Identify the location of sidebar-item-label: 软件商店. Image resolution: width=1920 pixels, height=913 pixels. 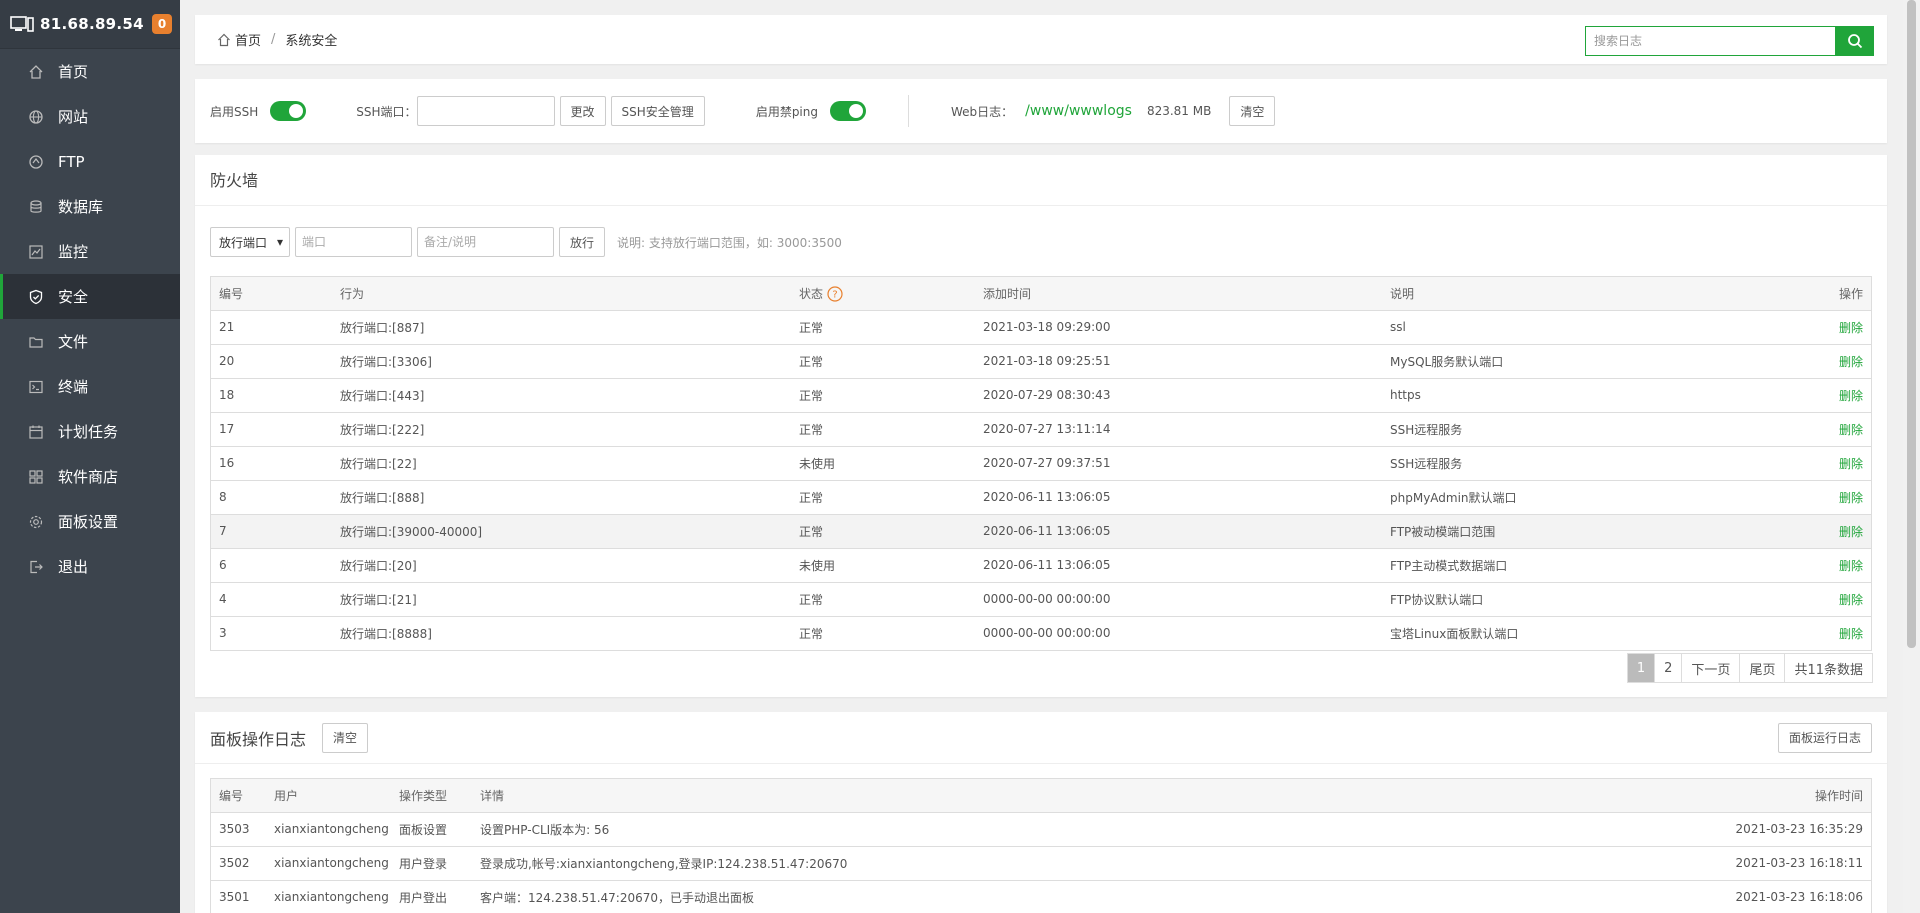
(88, 477).